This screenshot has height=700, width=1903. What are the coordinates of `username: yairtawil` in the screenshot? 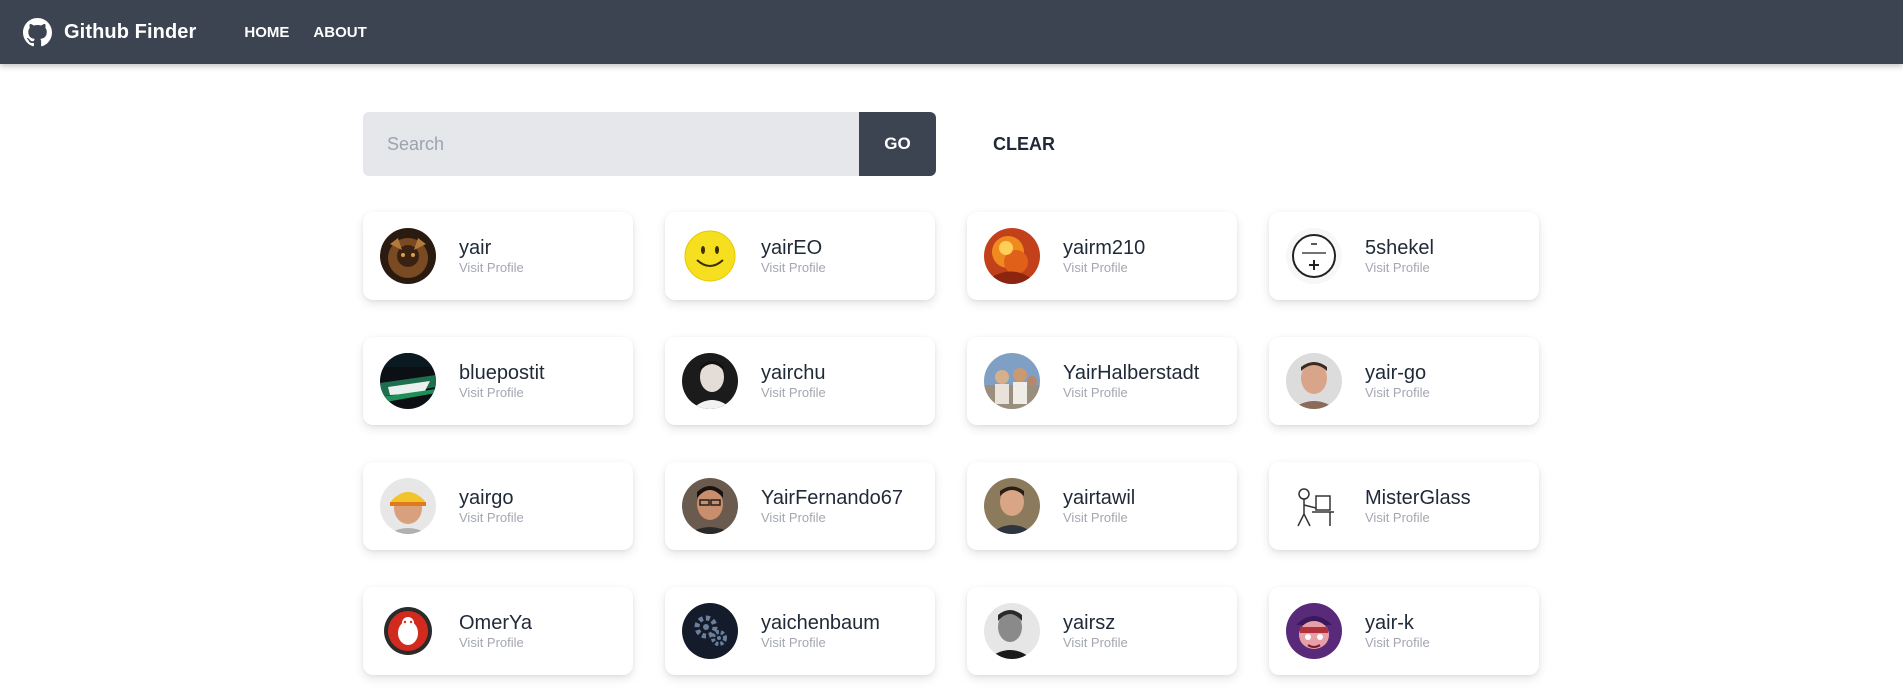 It's located at (1099, 498).